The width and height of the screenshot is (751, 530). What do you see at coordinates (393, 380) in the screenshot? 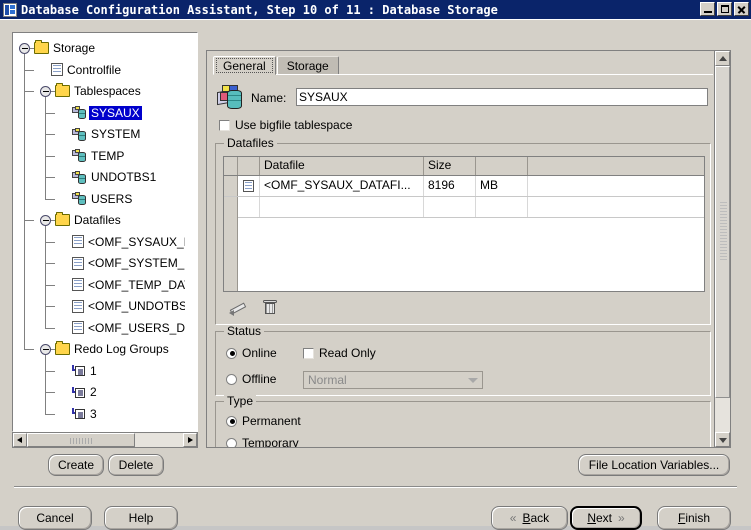
I see `offline-mode-select: Normal` at bounding box center [393, 380].